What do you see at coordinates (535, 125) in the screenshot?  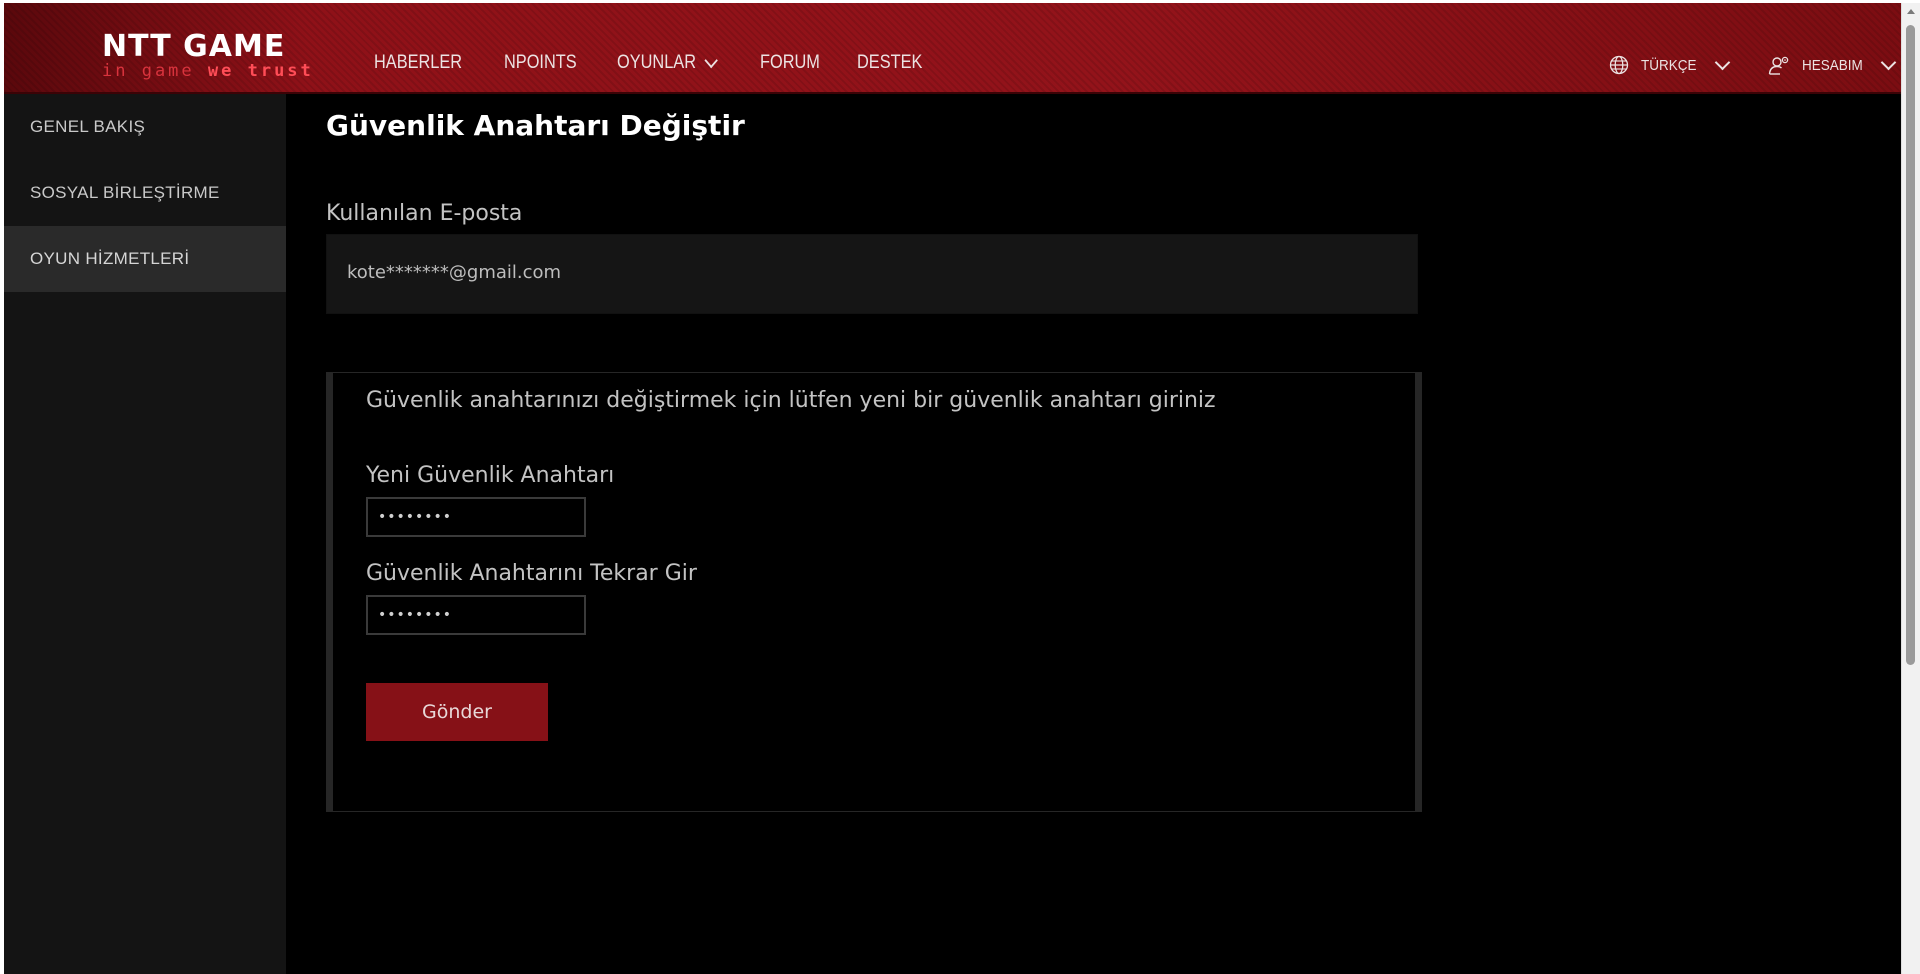 I see `page-title: Güvenlik Anahtarı Değiştir` at bounding box center [535, 125].